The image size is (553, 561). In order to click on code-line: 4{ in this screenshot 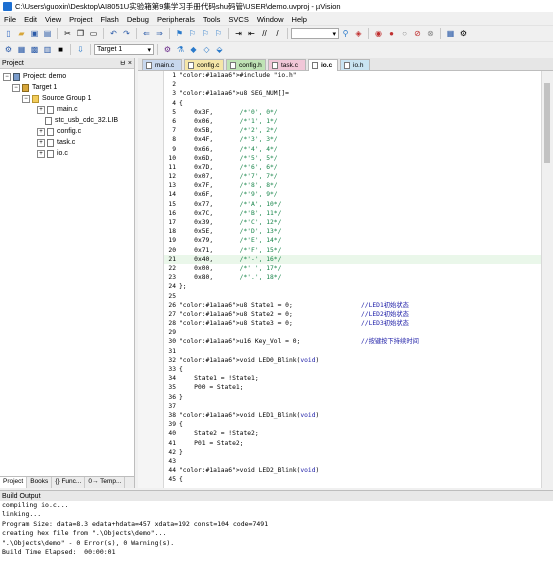, I will do `click(352, 103)`.